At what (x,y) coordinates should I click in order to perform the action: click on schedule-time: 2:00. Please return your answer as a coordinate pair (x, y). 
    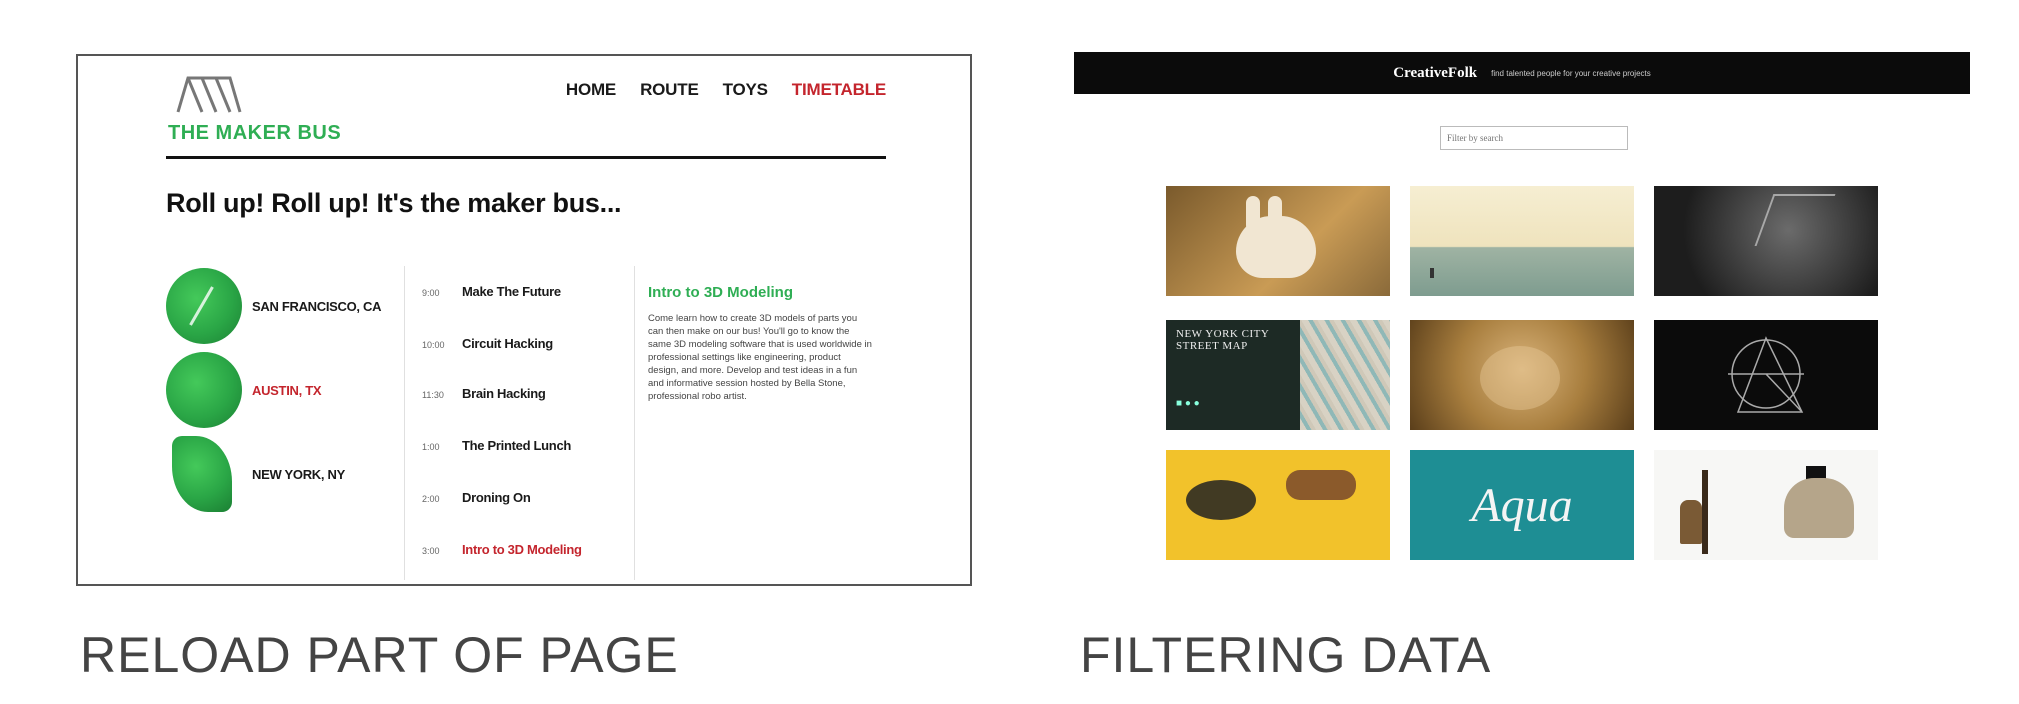
    Looking at the image, I should click on (431, 499).